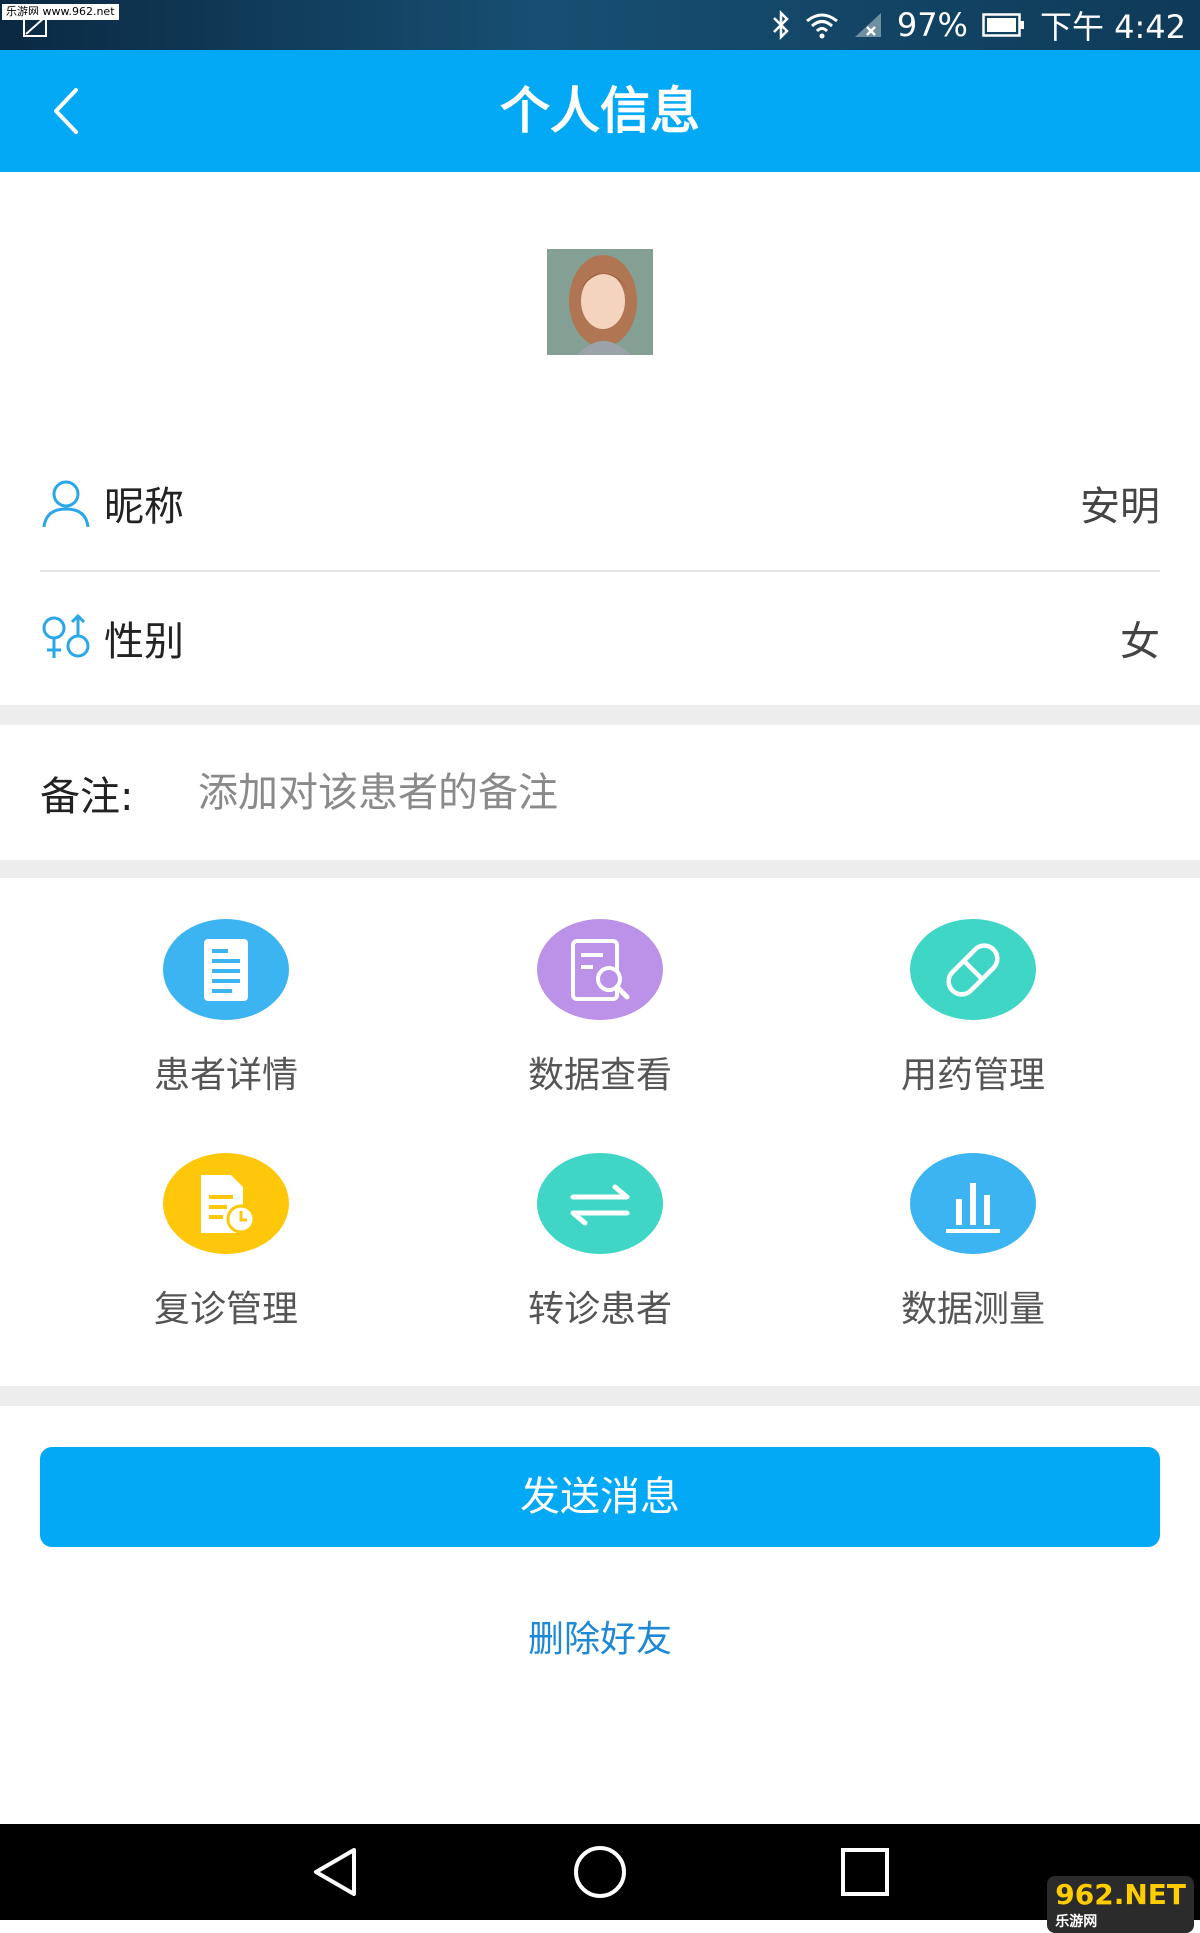 Image resolution: width=1200 pixels, height=1933 pixels. I want to click on status-icons: 97% 下午 4:42, so click(978, 25).